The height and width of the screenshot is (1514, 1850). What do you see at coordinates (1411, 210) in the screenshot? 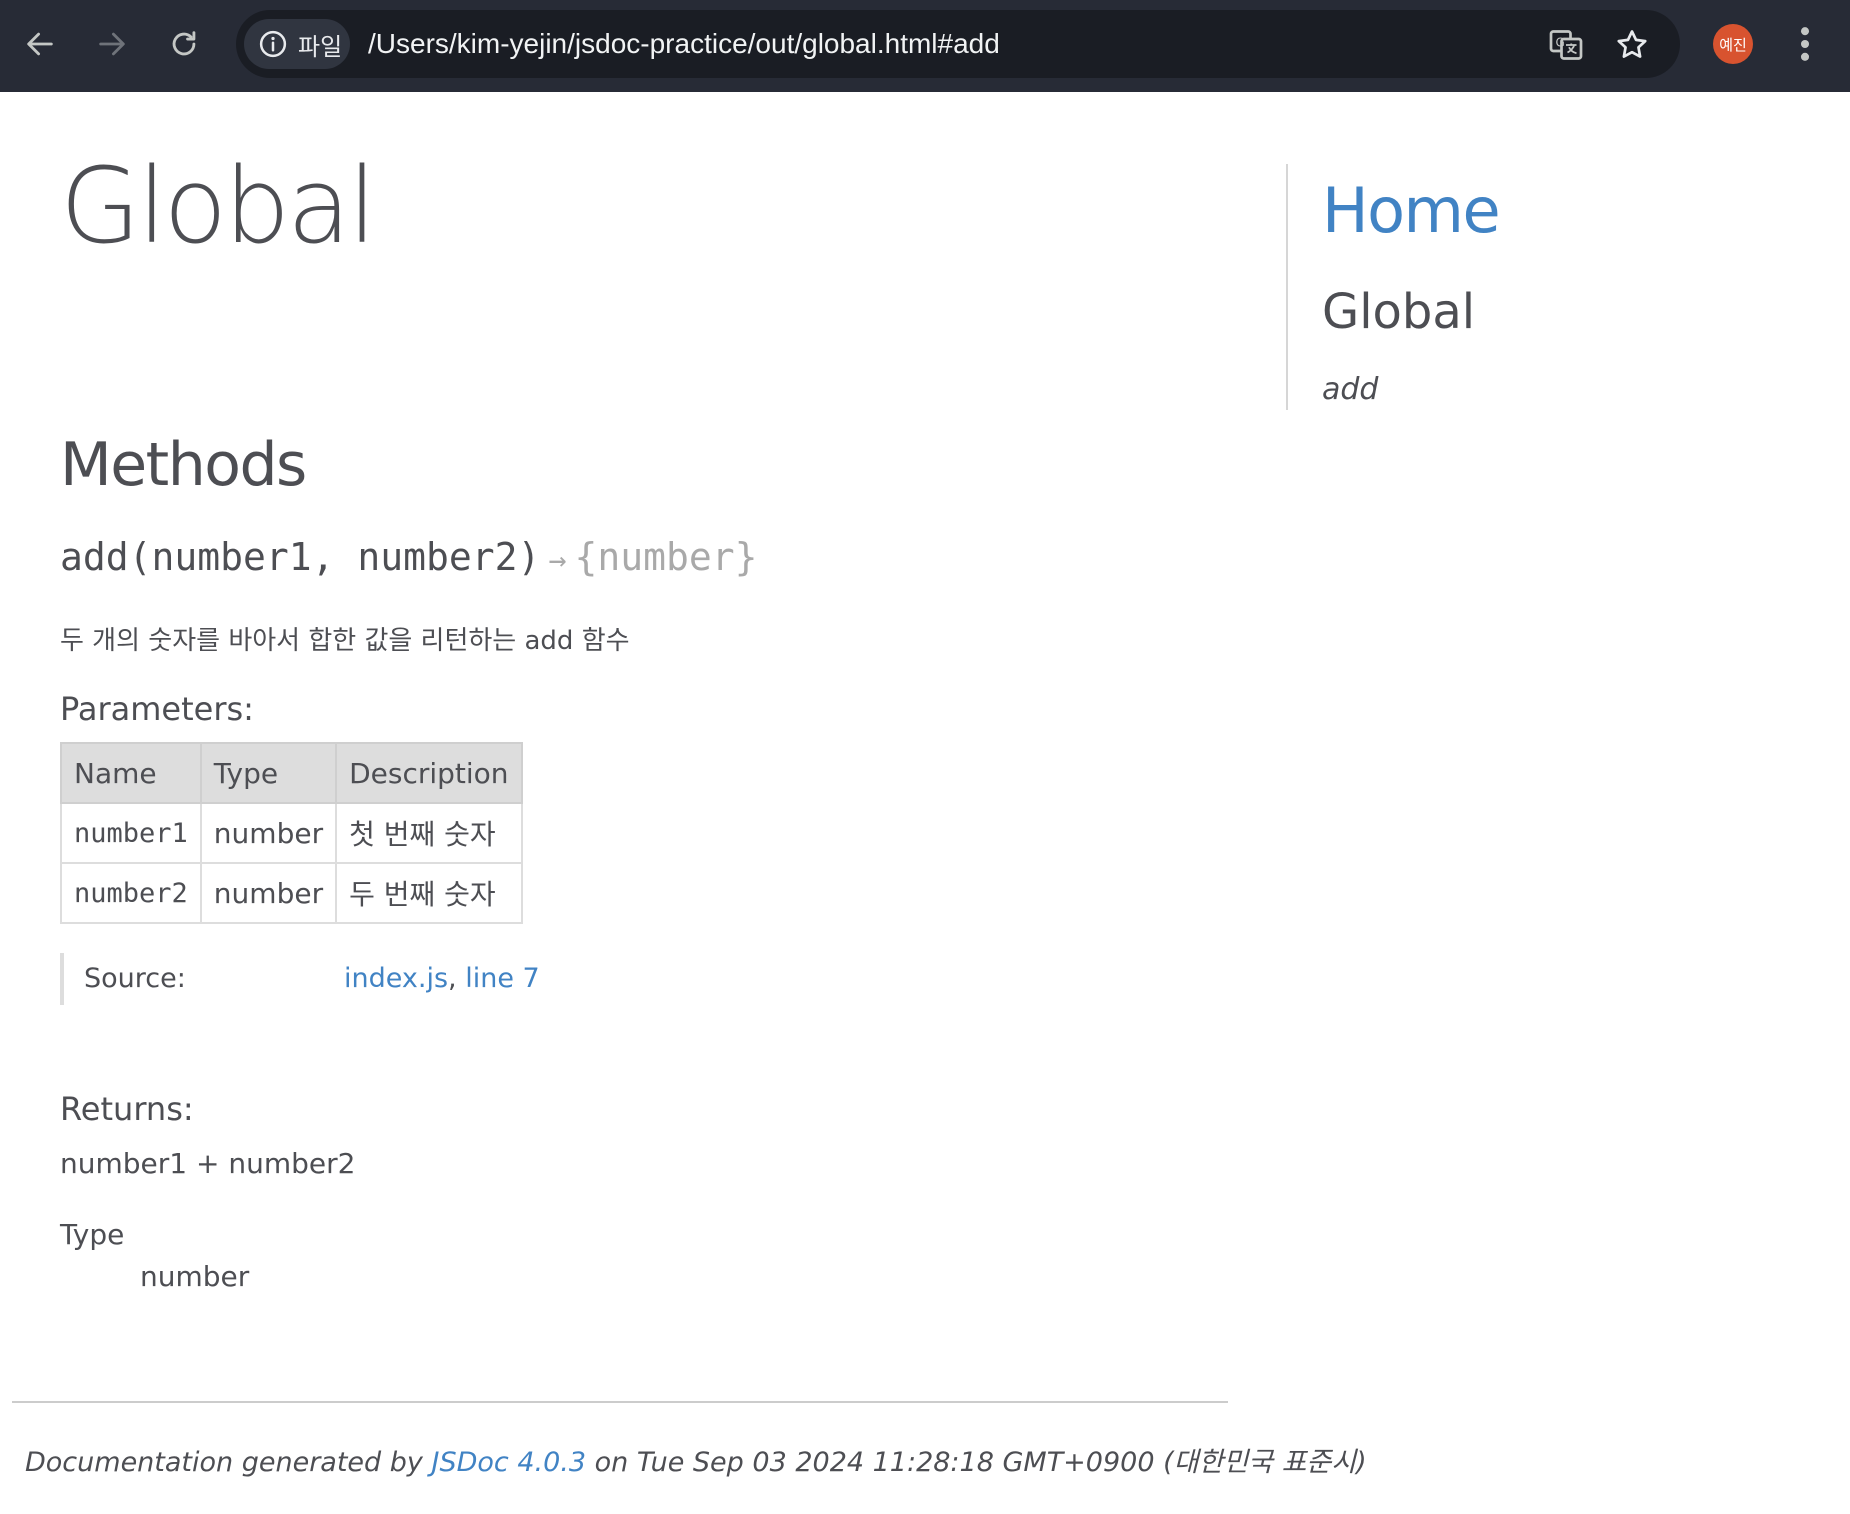
I see `nav-home-link: Home` at bounding box center [1411, 210].